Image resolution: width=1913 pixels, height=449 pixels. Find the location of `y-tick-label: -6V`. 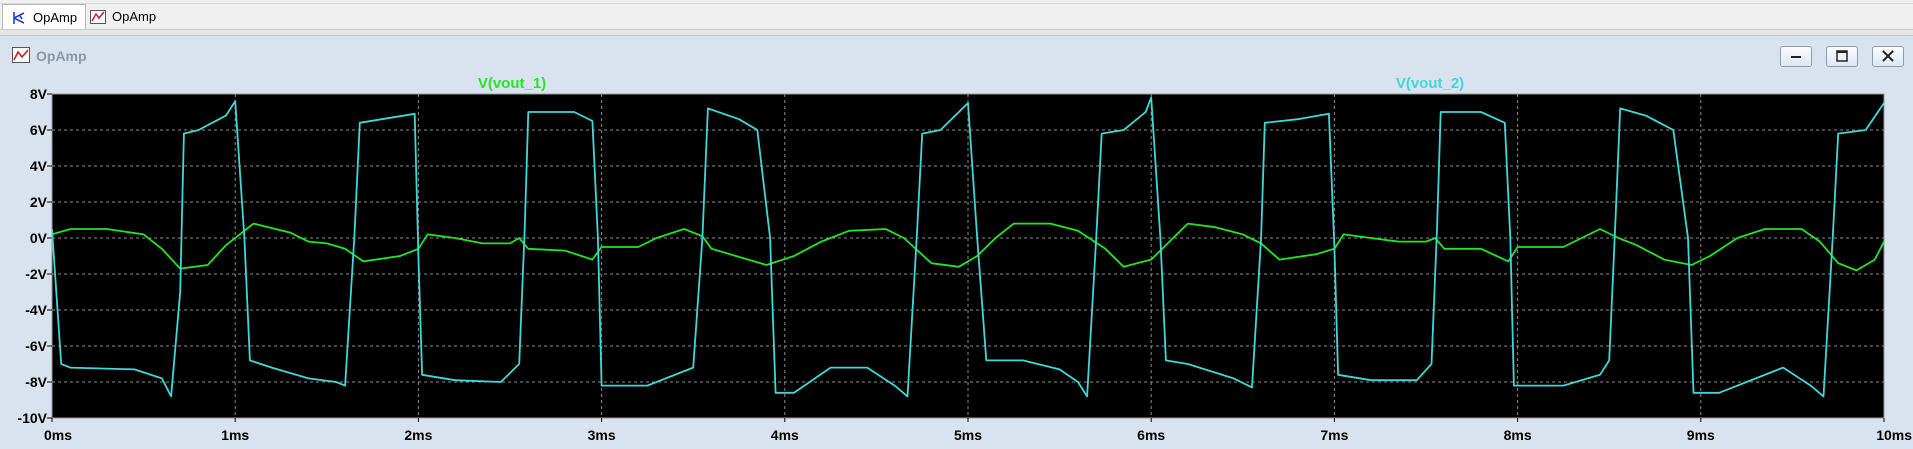

y-tick-label: -6V is located at coordinates (36, 346).